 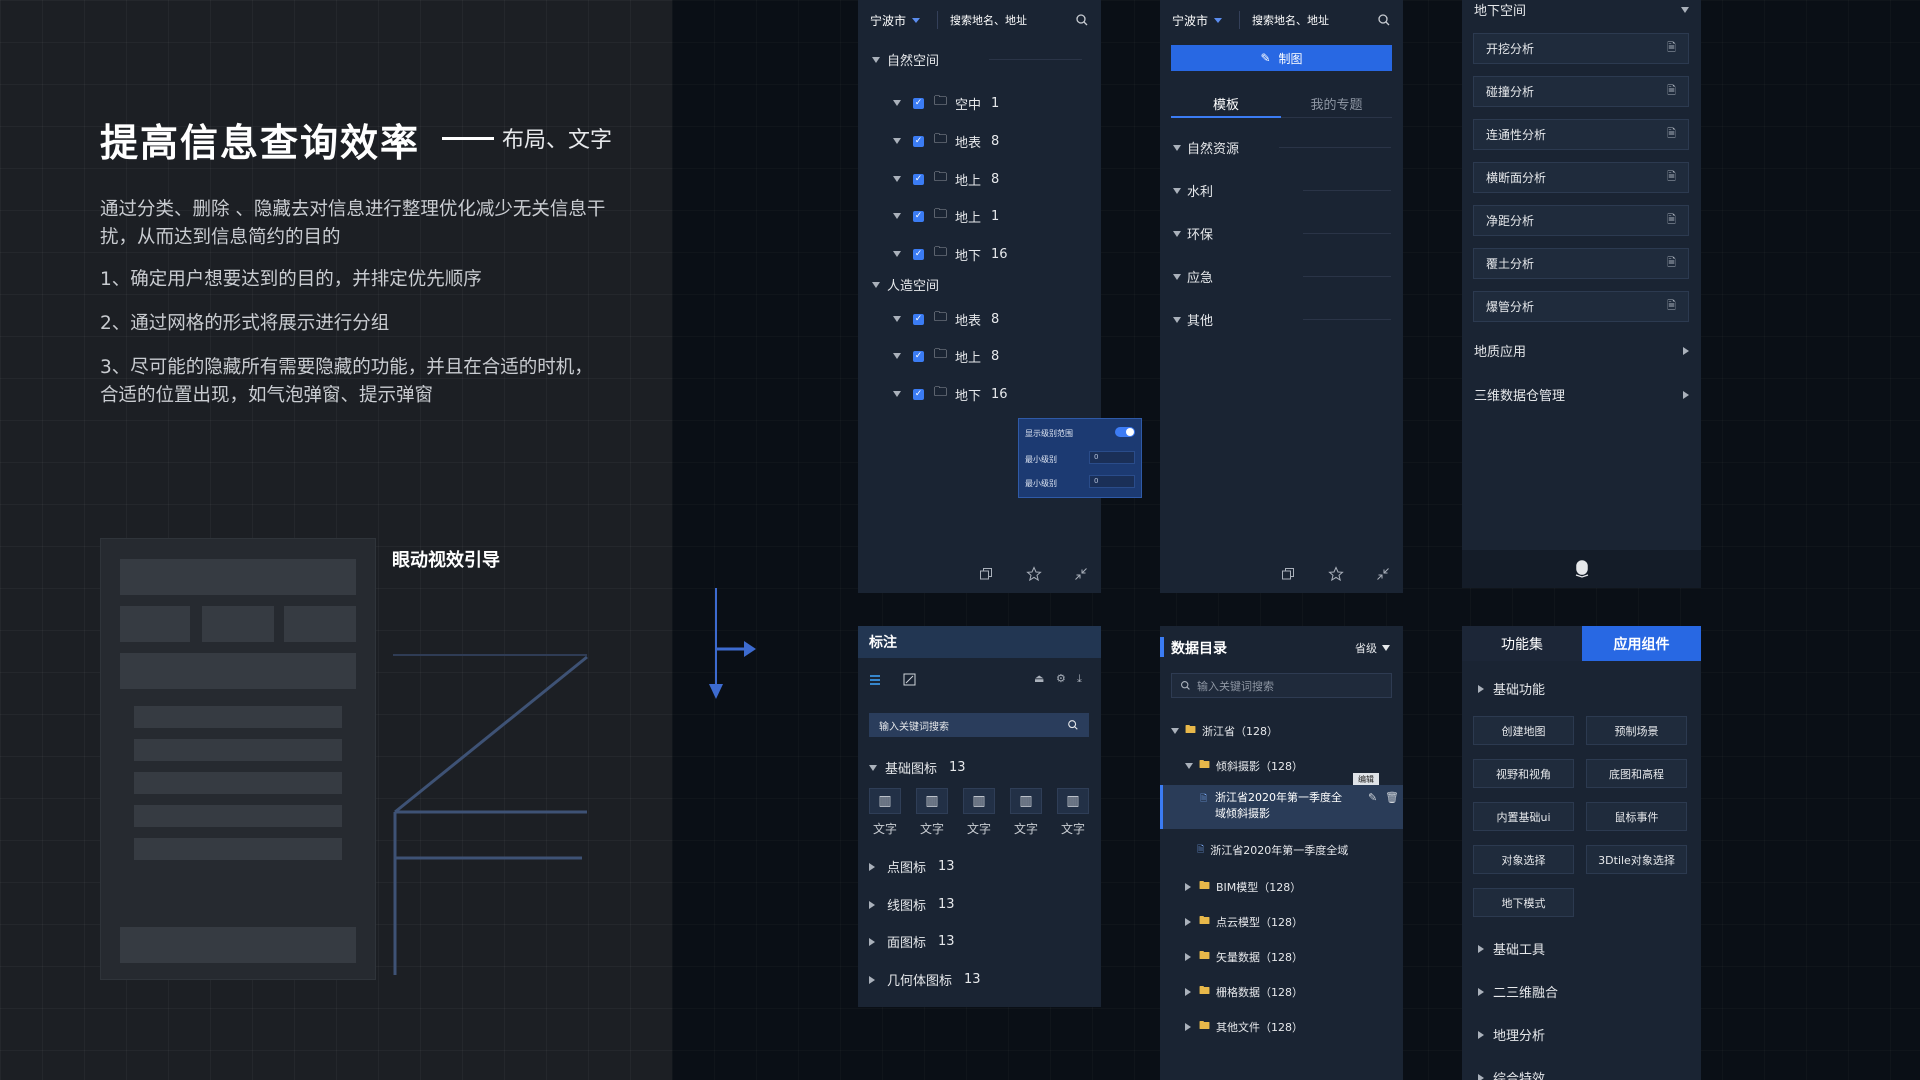 I want to click on draw-button: ✎ 制图, so click(x=1281, y=58).